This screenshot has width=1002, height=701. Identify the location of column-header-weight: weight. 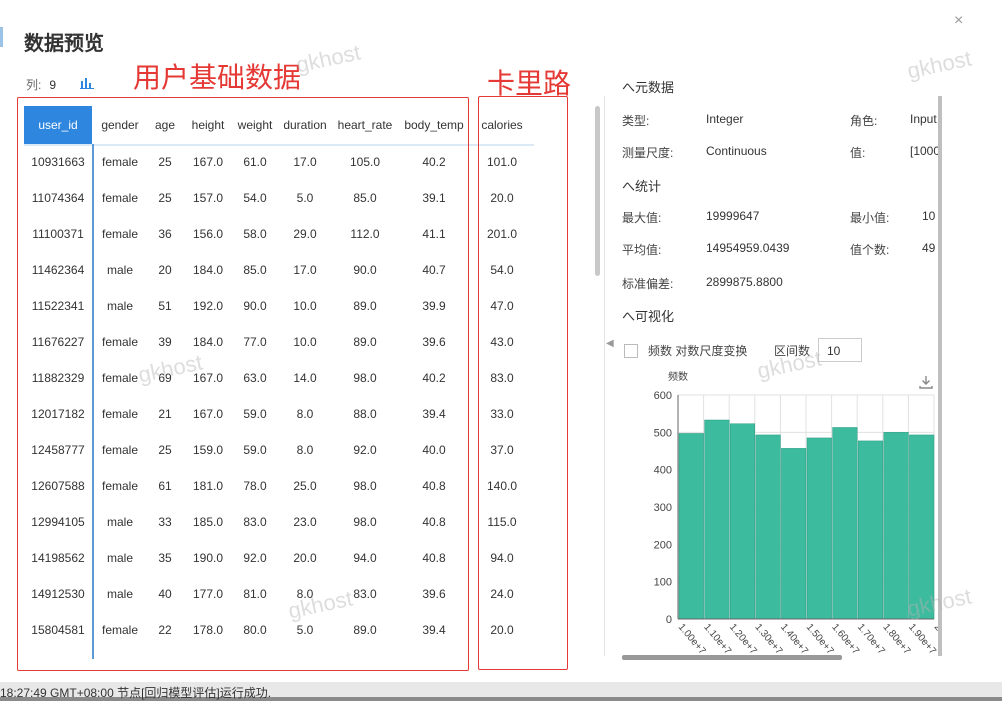
(255, 125).